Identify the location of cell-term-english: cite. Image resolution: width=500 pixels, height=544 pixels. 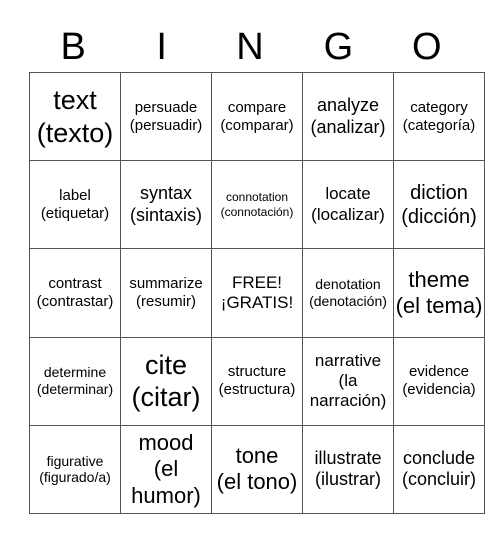
(166, 364).